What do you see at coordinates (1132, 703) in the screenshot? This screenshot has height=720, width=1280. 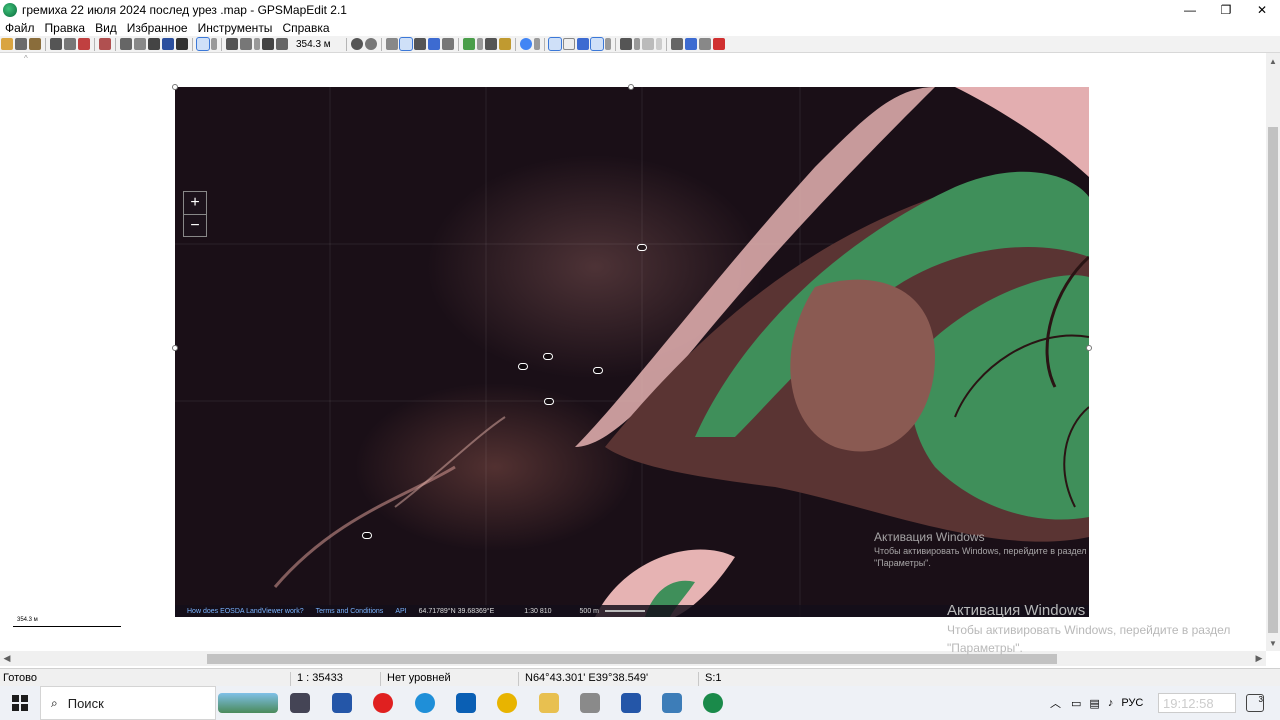 I see `language-indicator: РУС` at bounding box center [1132, 703].